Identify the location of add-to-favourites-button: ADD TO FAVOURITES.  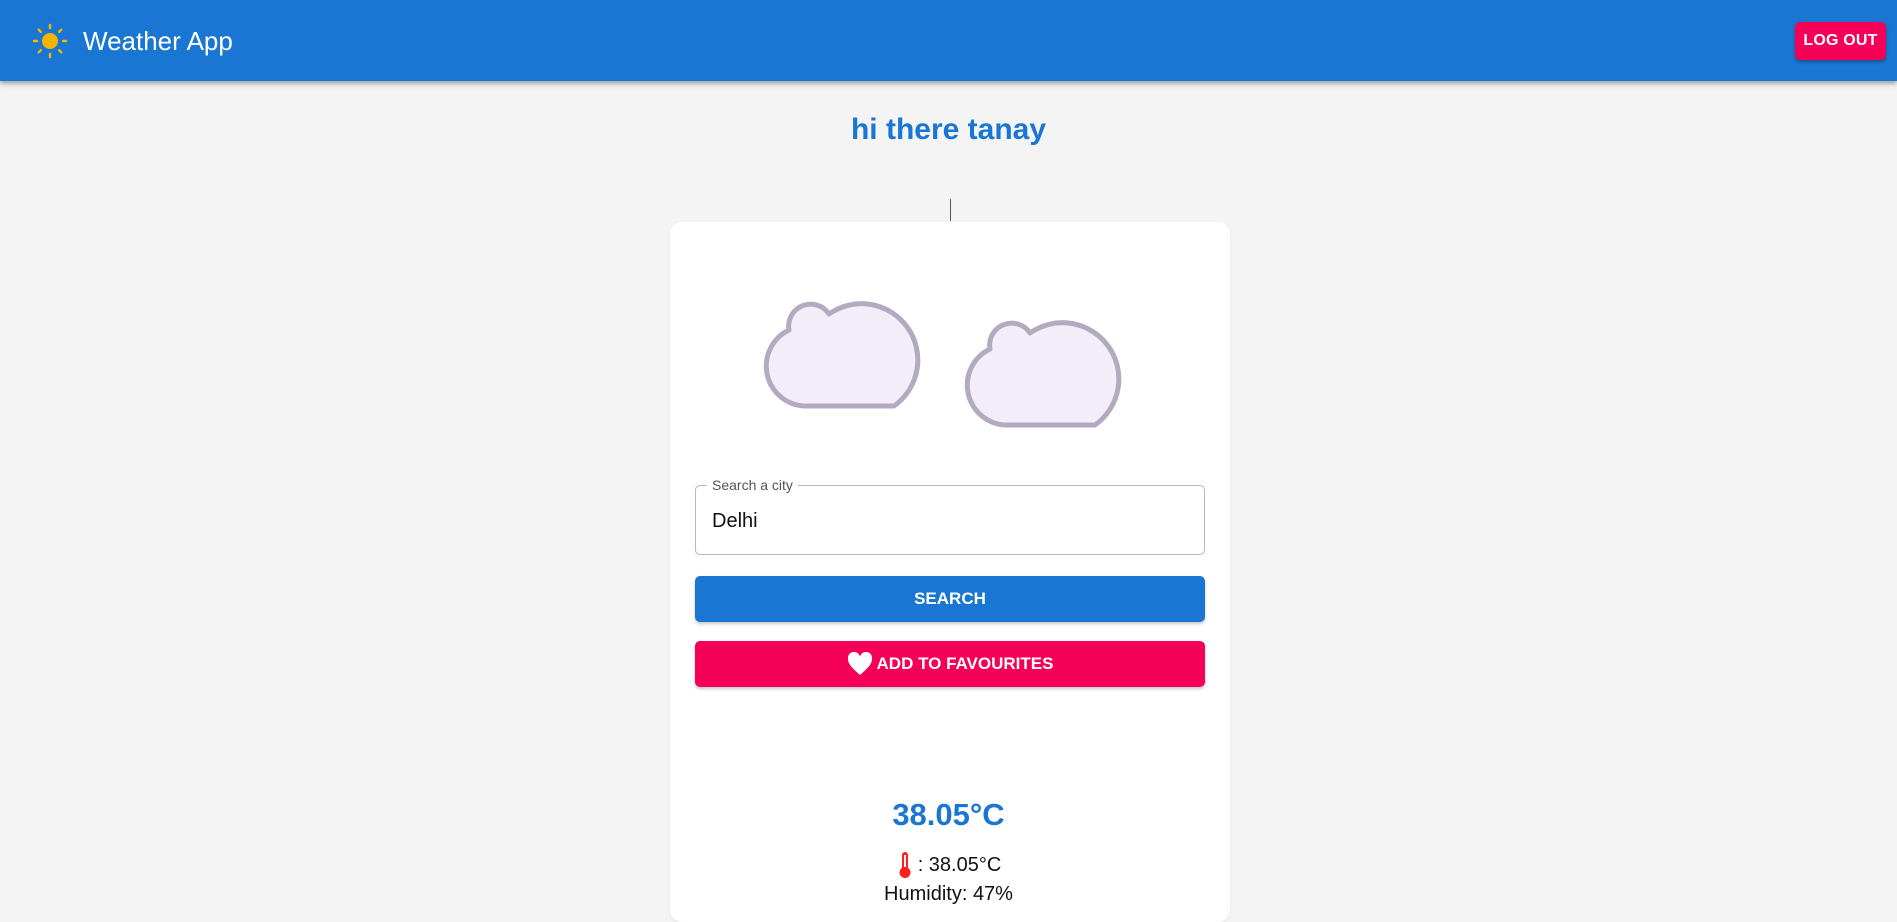
(950, 664).